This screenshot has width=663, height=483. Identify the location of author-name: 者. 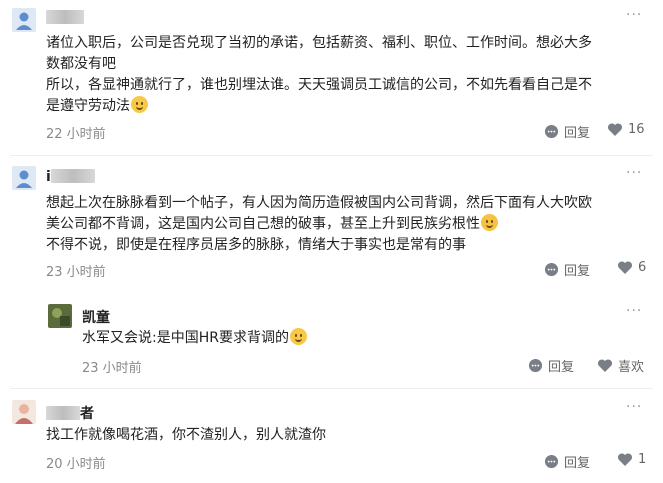
(70, 413).